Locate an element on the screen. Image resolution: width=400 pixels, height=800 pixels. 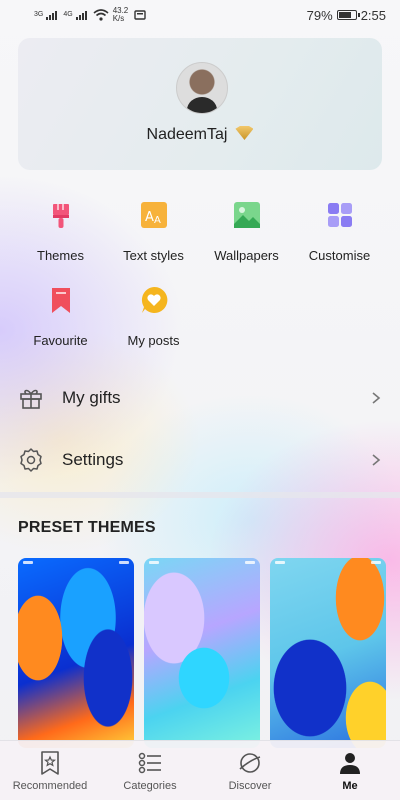
nav-recommended: Recommended is located at coordinates (50, 770).